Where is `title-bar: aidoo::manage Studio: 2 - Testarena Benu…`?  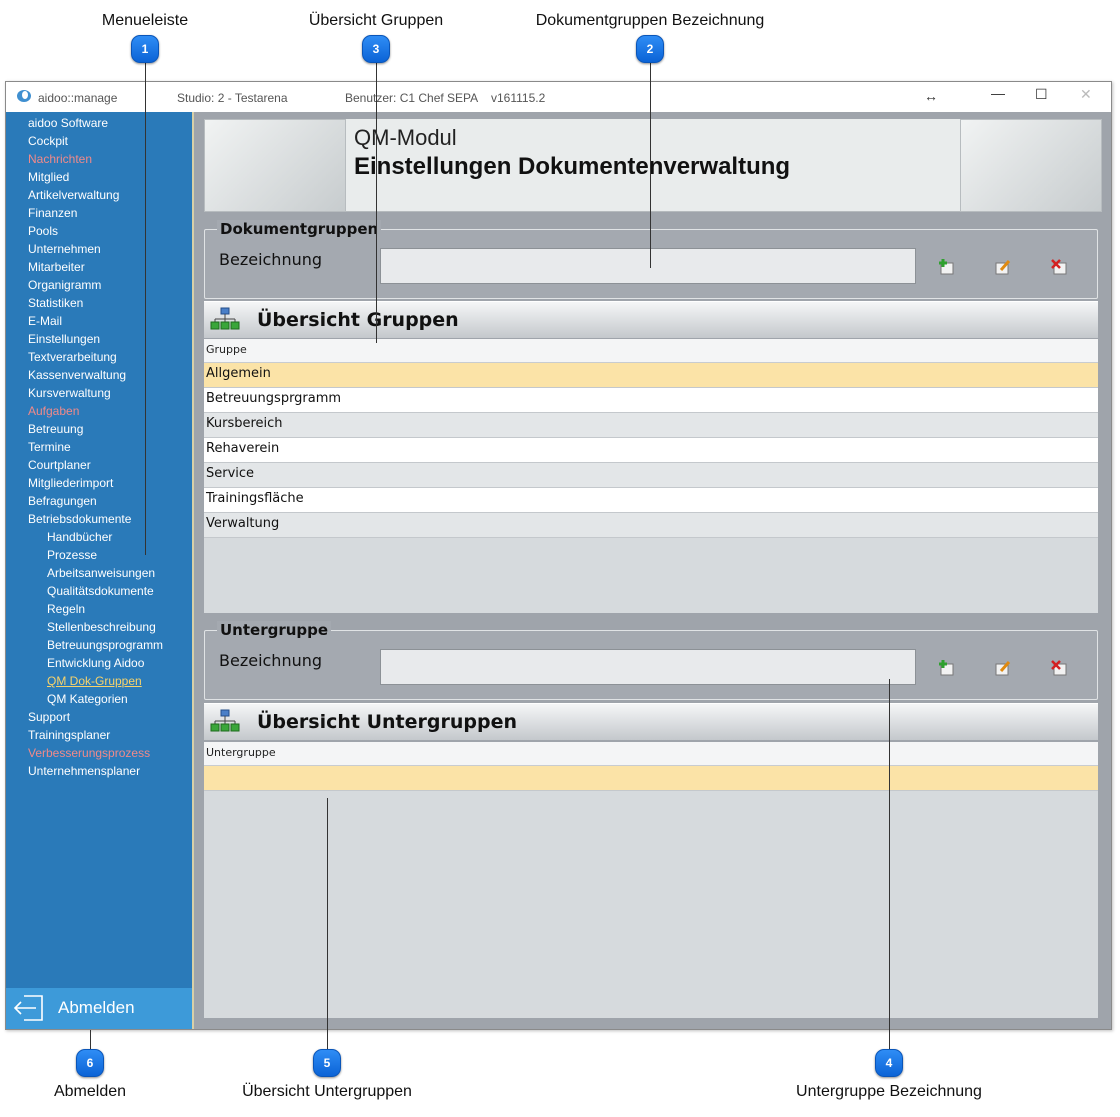
title-bar: aidoo::manage Studio: 2 - Testarena Benu… is located at coordinates (558, 97).